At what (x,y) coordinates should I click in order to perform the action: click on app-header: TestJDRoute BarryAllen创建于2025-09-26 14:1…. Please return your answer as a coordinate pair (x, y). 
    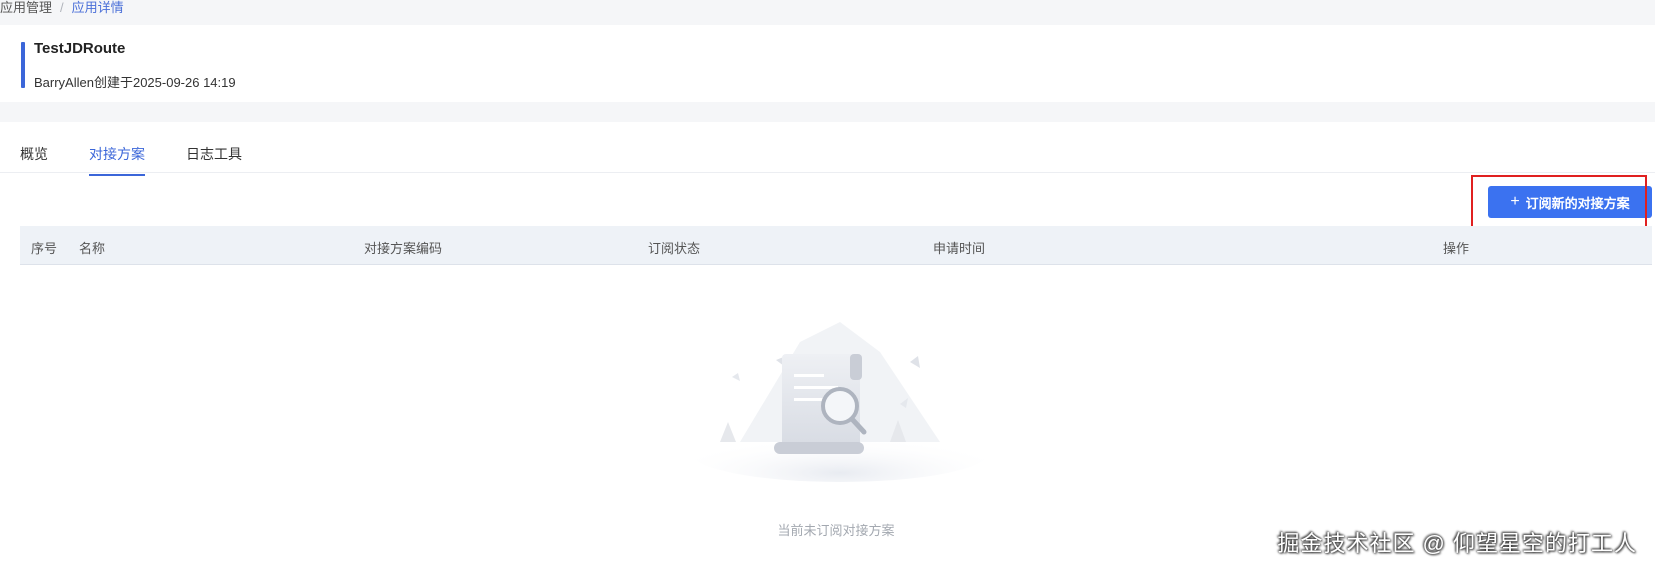
    Looking at the image, I should click on (827, 63).